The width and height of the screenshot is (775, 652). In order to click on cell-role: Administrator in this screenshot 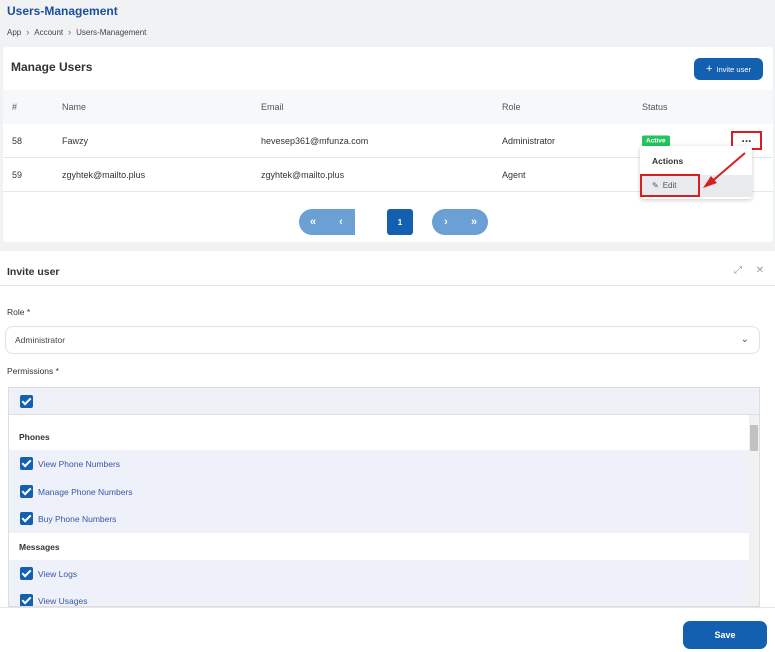, I will do `click(529, 140)`.